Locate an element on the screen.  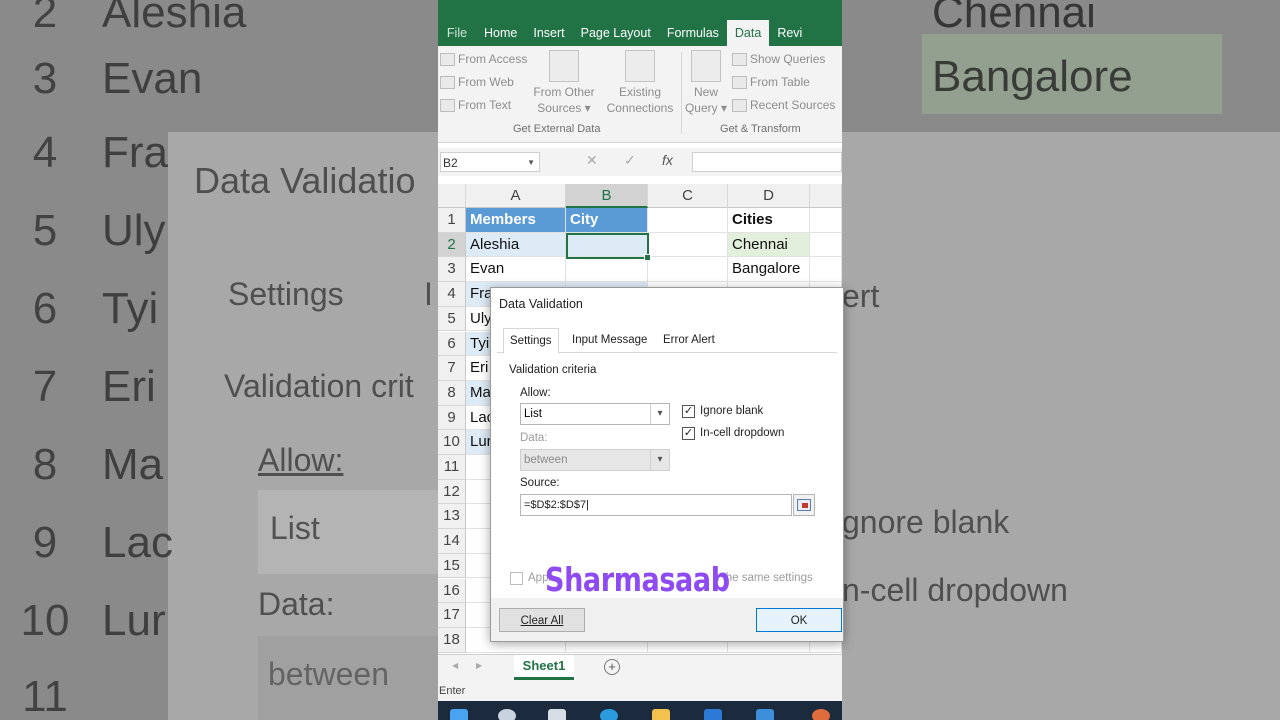
edge-icon is located at coordinates (609, 714).